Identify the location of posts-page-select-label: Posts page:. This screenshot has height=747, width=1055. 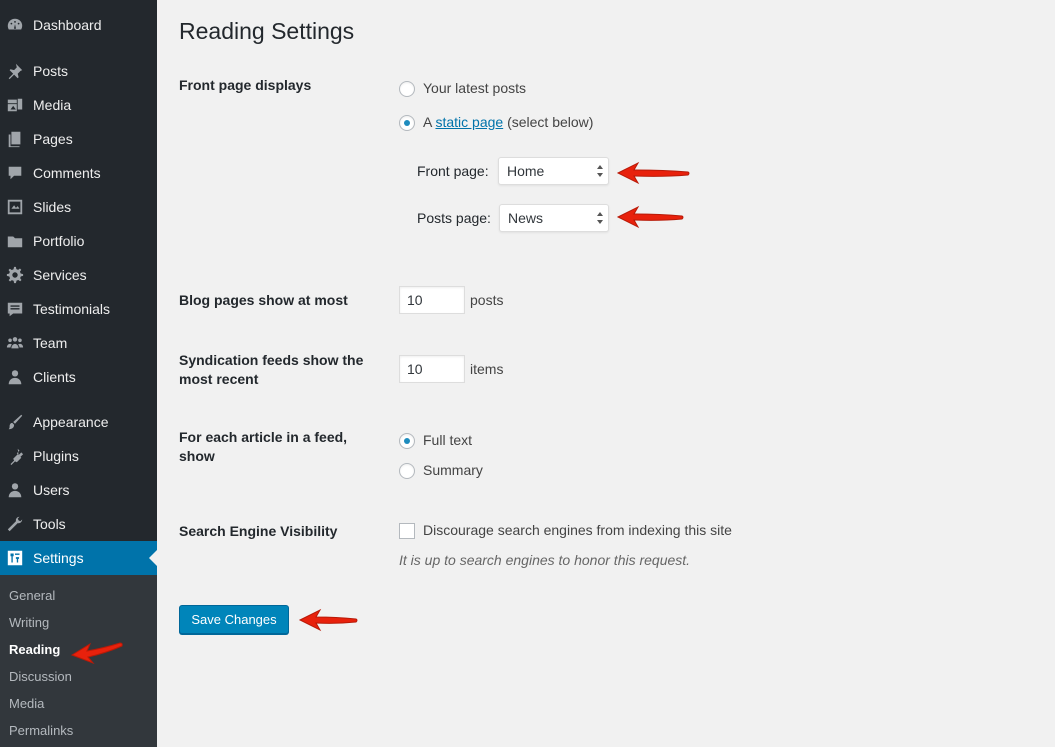
(454, 218).